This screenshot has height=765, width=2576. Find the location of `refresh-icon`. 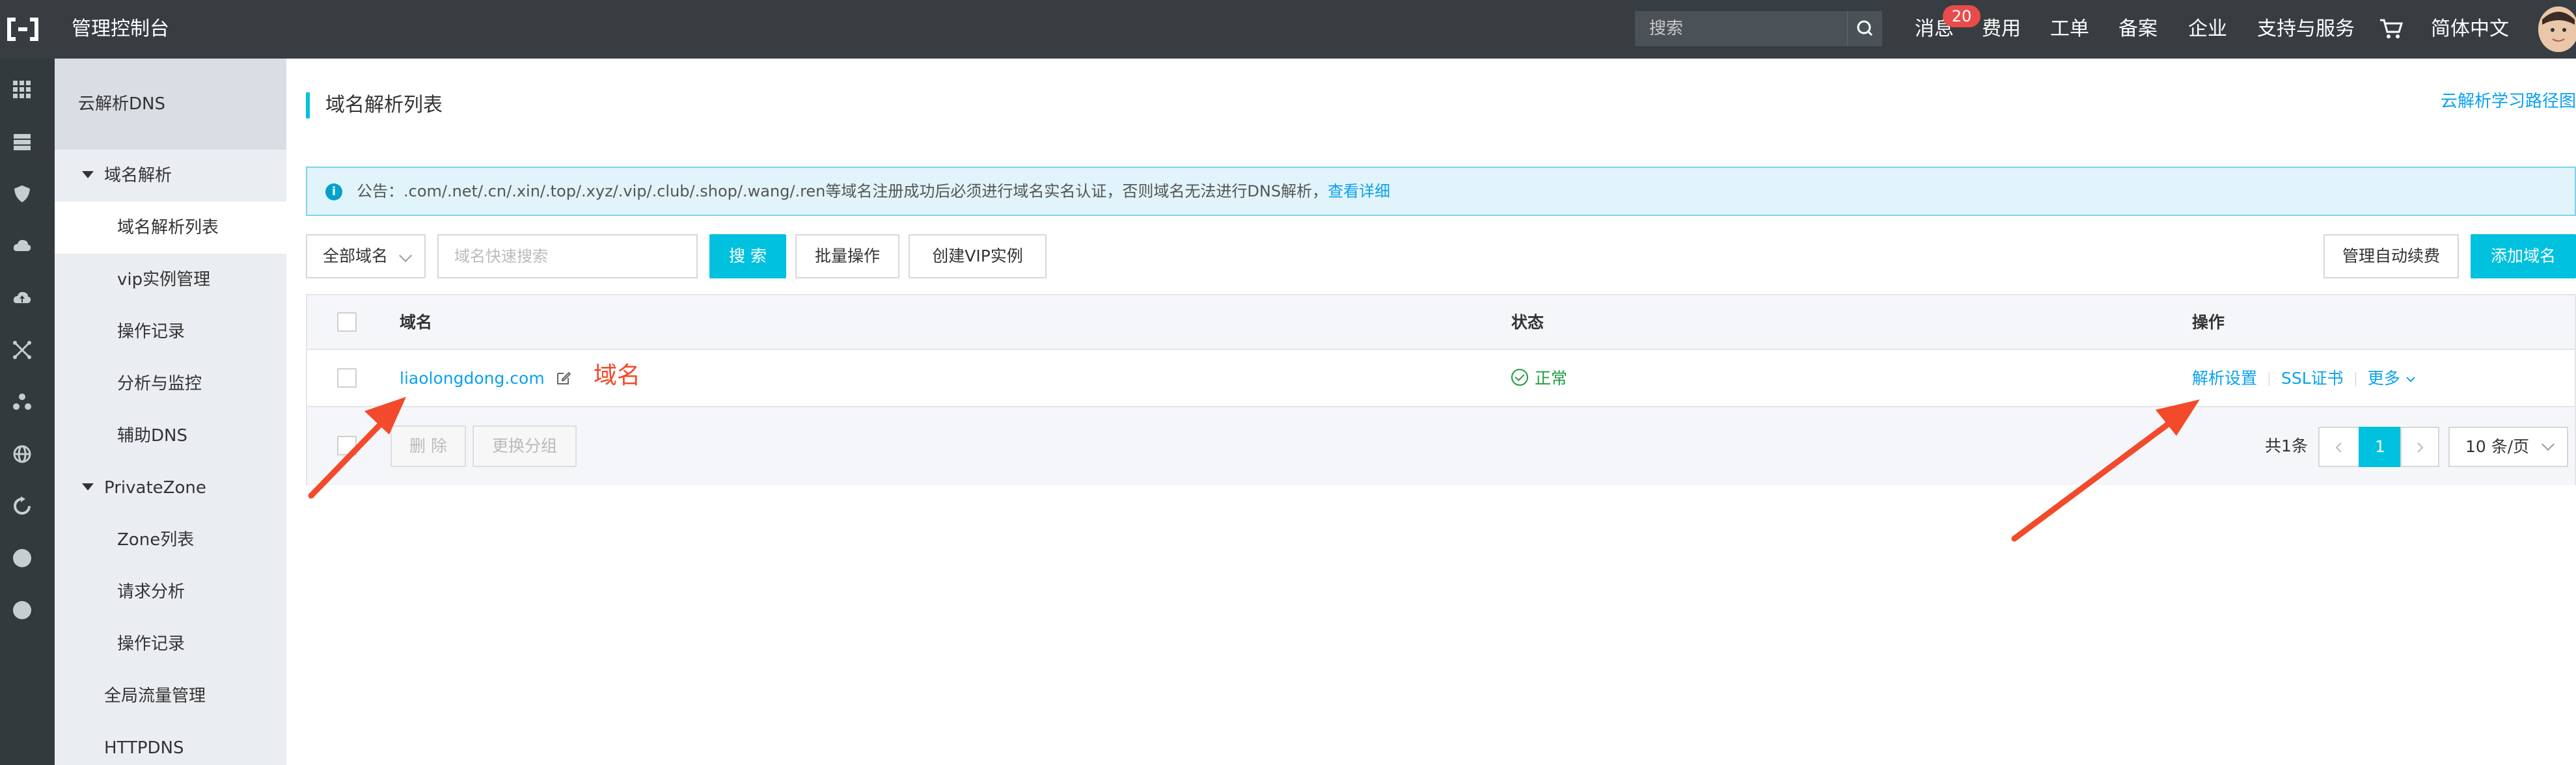

refresh-icon is located at coordinates (22, 506).